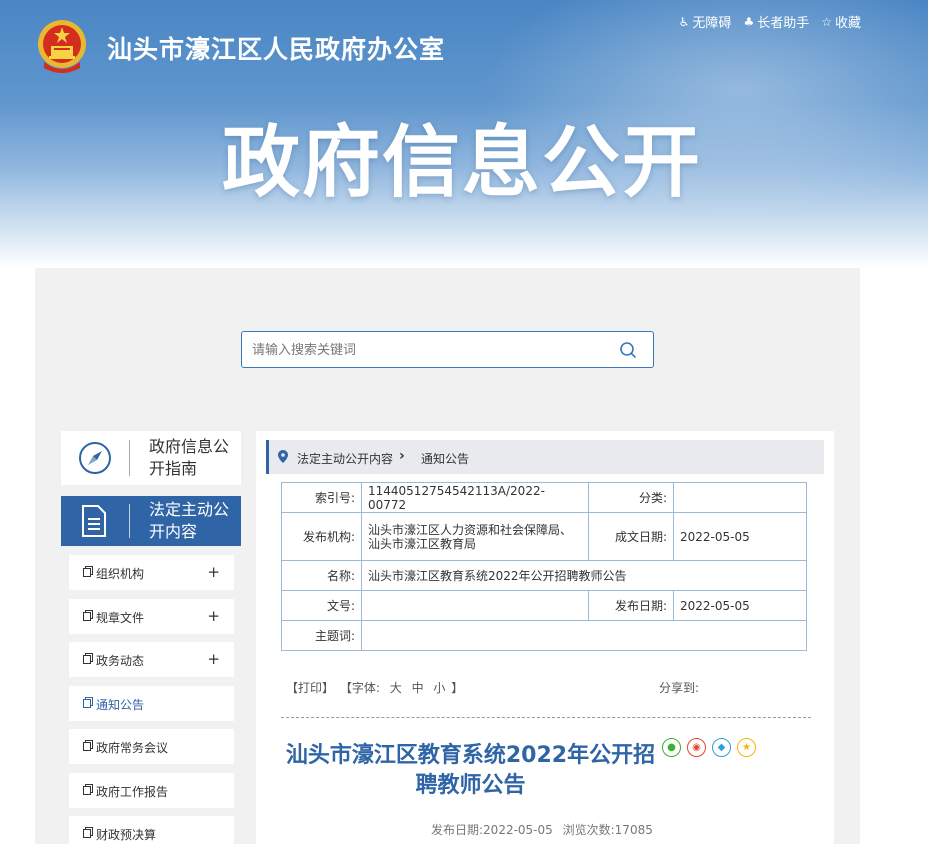 The width and height of the screenshot is (928, 844). Describe the element at coordinates (189, 520) in the screenshot. I see `legal-content-label: 法定主动公开内容` at that location.